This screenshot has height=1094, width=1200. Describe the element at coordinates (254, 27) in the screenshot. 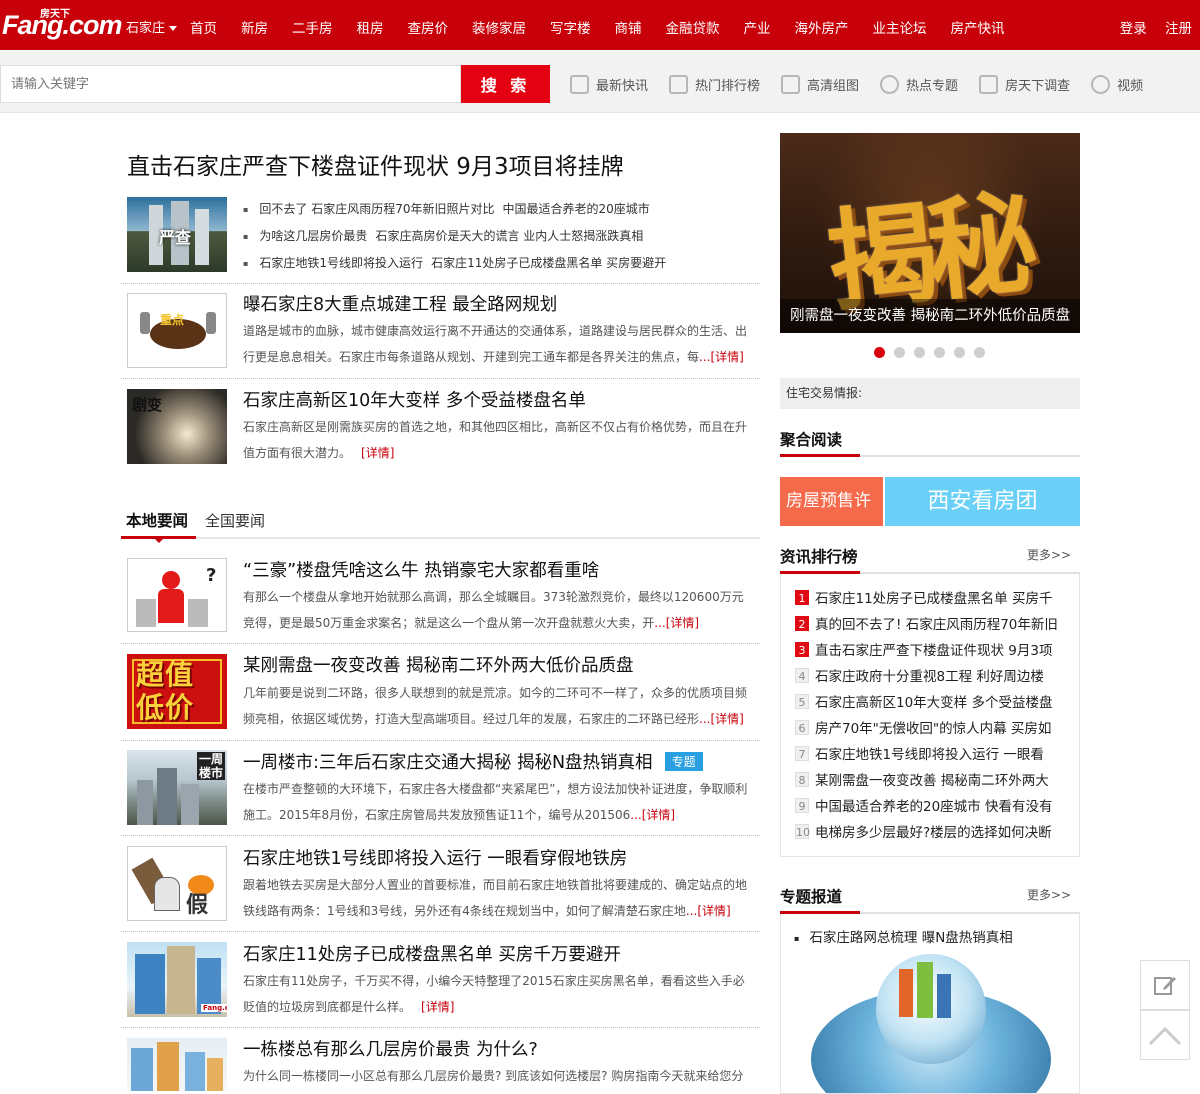

I see `nav-new-homes: 新房` at that location.